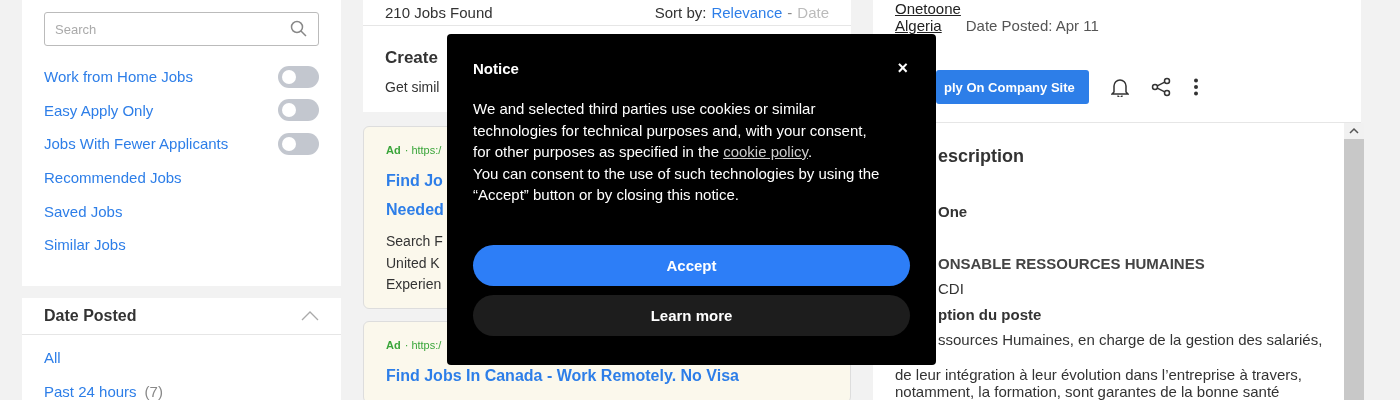 This screenshot has height=400, width=1400. I want to click on results-count: 210 Jobs Found, so click(439, 12).